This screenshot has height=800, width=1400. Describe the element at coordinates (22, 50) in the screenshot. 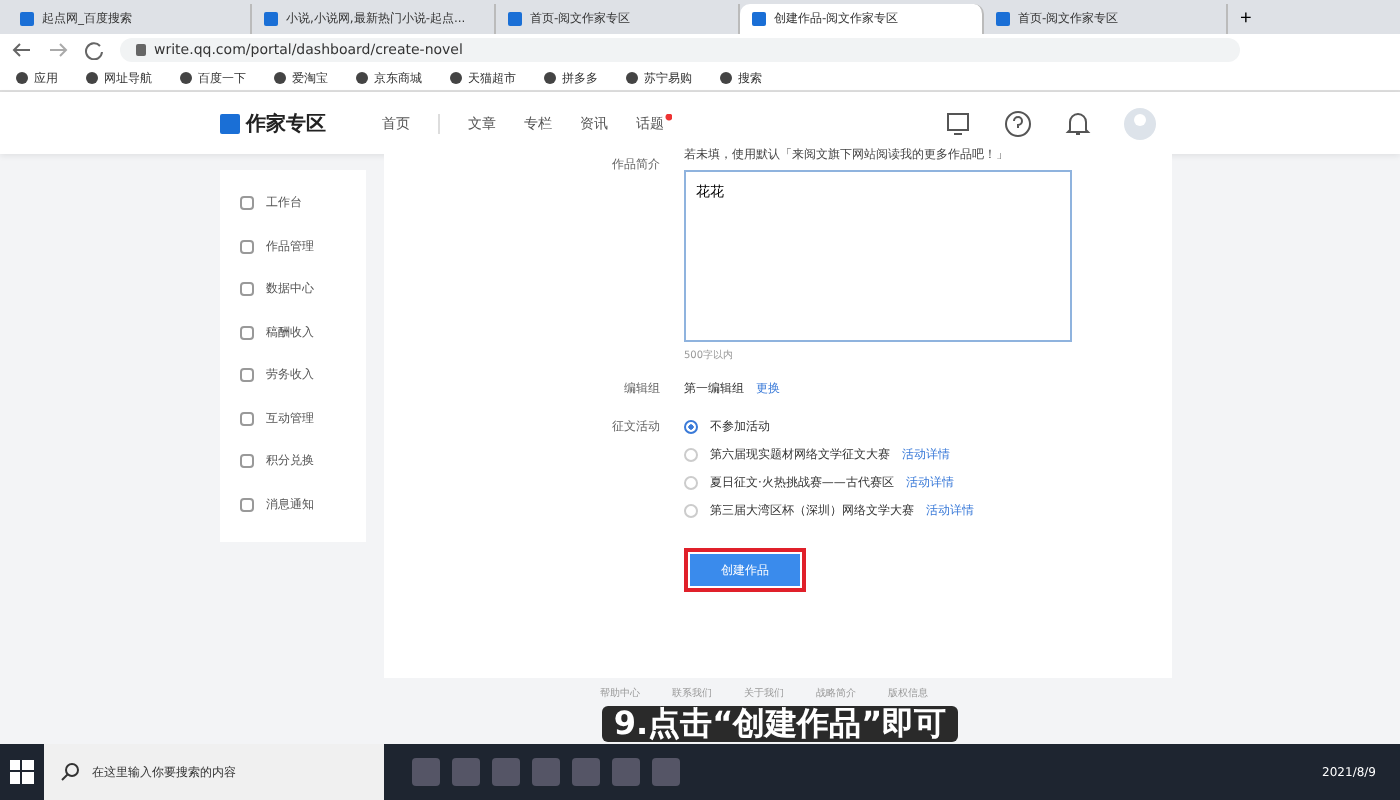

I see `back-icon` at that location.